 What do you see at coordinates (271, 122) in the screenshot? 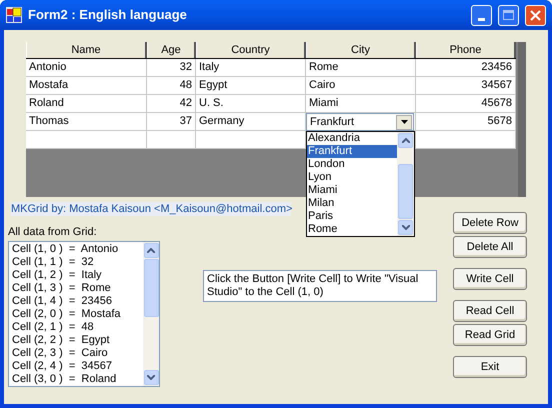
I see `table-row: Thomas 37 Germany Frankfurt 5678` at bounding box center [271, 122].